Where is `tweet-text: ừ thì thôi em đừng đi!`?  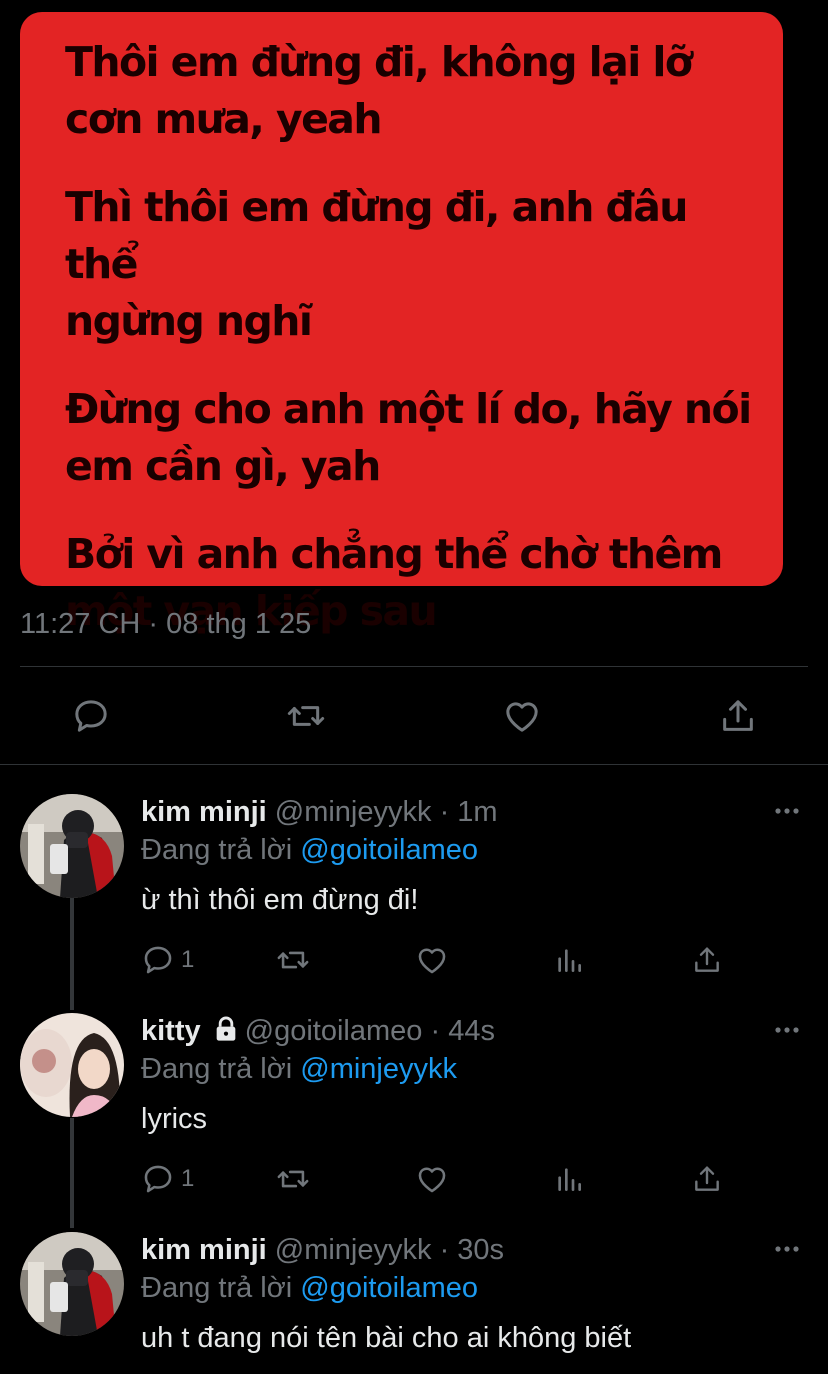 tweet-text: ừ thì thôi em đừng đi! is located at coordinates (280, 900).